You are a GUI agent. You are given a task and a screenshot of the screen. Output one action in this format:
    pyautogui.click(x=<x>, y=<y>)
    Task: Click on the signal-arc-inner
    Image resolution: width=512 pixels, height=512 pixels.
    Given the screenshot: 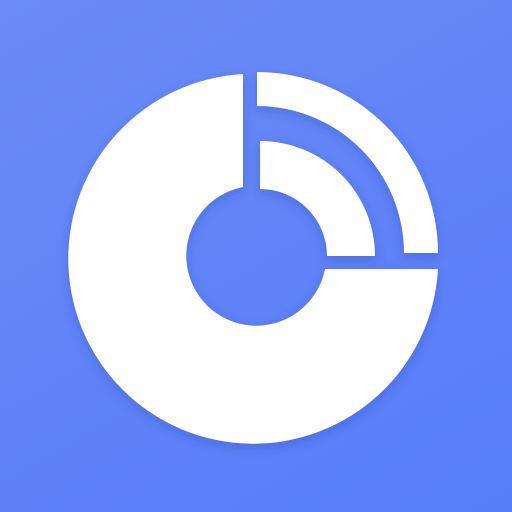 What is the action you would take?
    pyautogui.click(x=317, y=198)
    